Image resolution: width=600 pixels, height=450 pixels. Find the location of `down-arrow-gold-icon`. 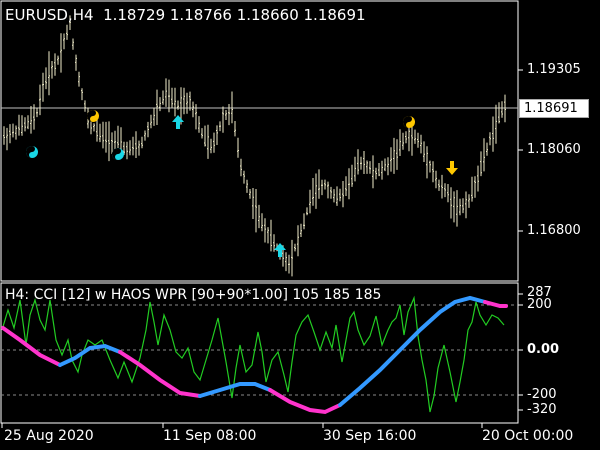

down-arrow-gold-icon is located at coordinates (452, 168).